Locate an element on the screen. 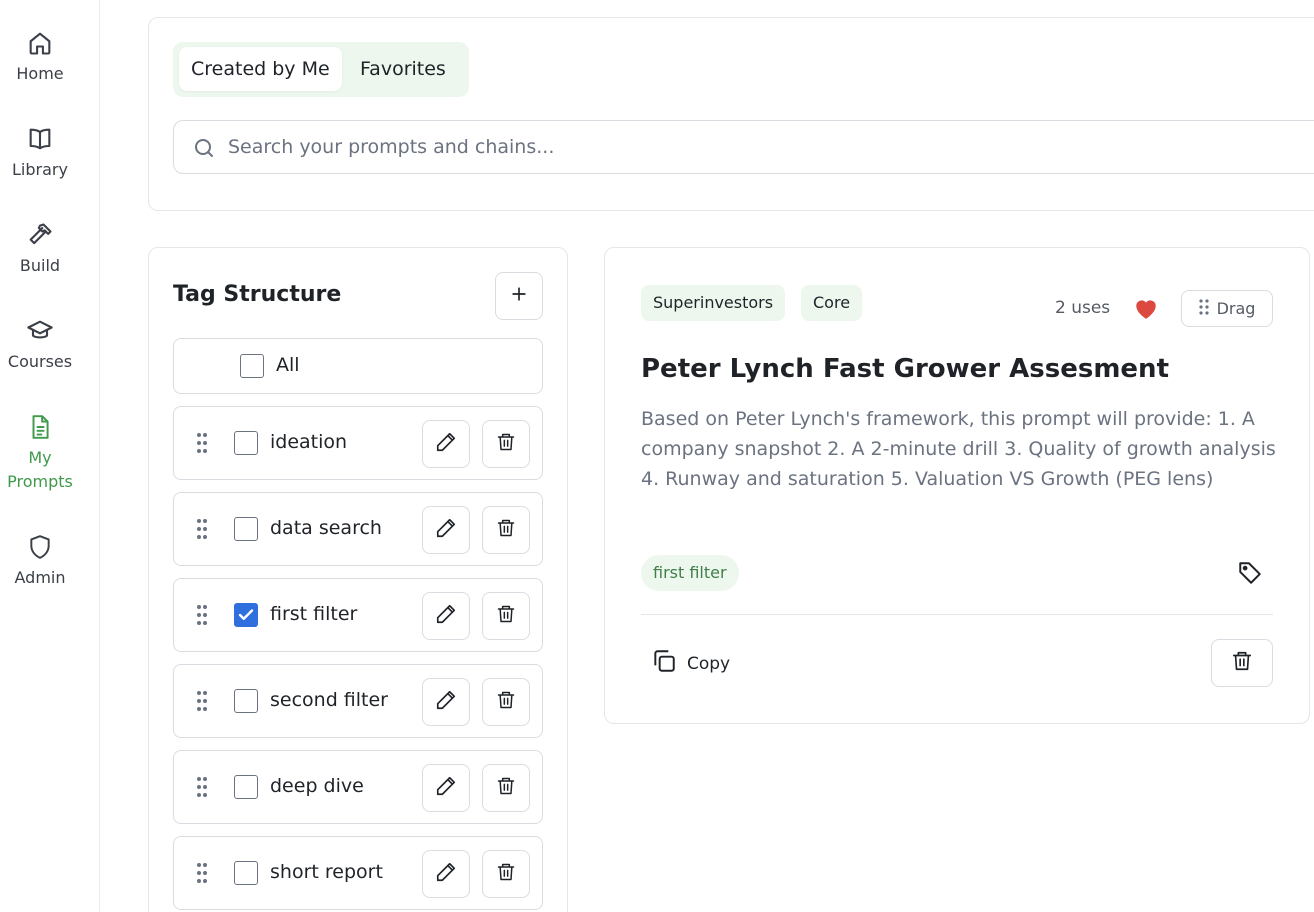 The image size is (1314, 912). tag-row: data search is located at coordinates (358, 529).